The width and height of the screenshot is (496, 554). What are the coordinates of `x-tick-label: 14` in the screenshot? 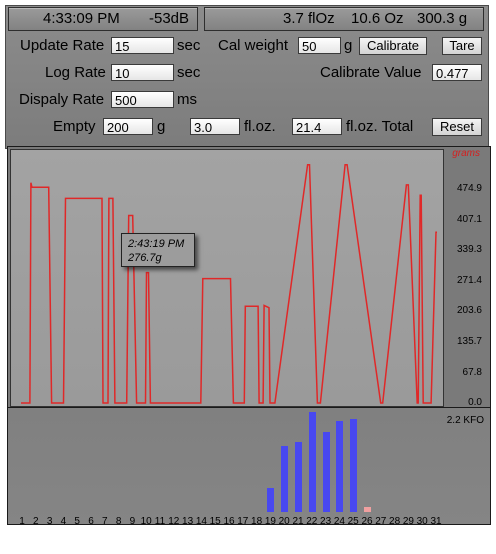 It's located at (201, 521).